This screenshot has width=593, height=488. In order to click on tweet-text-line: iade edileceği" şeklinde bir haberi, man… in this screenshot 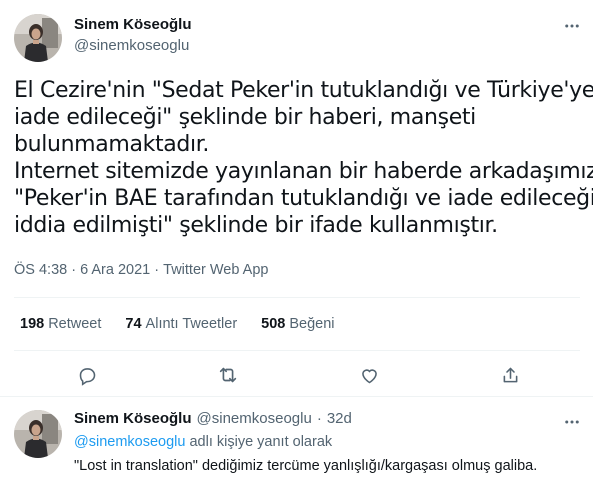, I will do `click(245, 117)`.